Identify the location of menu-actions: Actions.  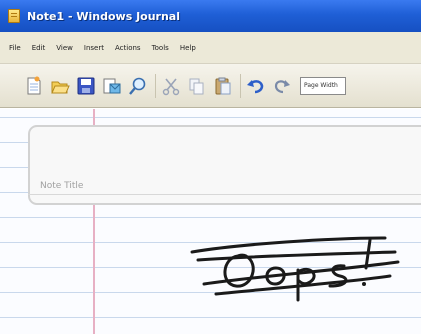
(128, 48).